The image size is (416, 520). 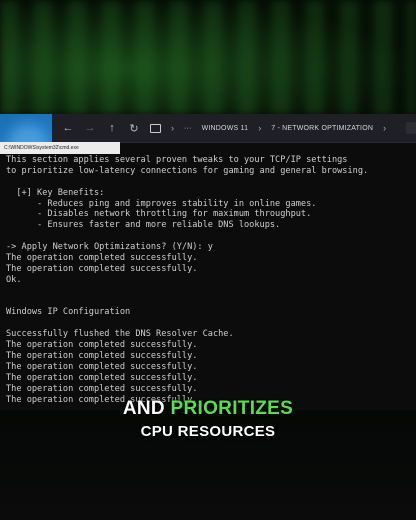 I want to click on breadcrumb-network-optimization: 7 - NETWORK OPTIMIZATION, so click(x=322, y=128).